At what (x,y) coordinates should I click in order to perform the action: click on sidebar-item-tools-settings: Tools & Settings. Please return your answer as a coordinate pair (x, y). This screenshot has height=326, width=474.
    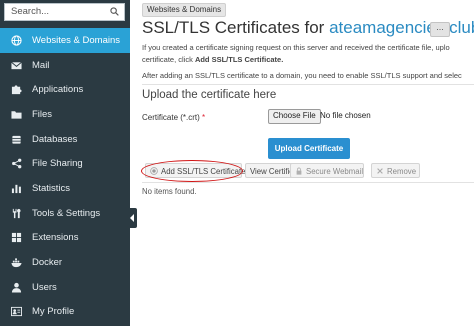
    Looking at the image, I should click on (65, 213).